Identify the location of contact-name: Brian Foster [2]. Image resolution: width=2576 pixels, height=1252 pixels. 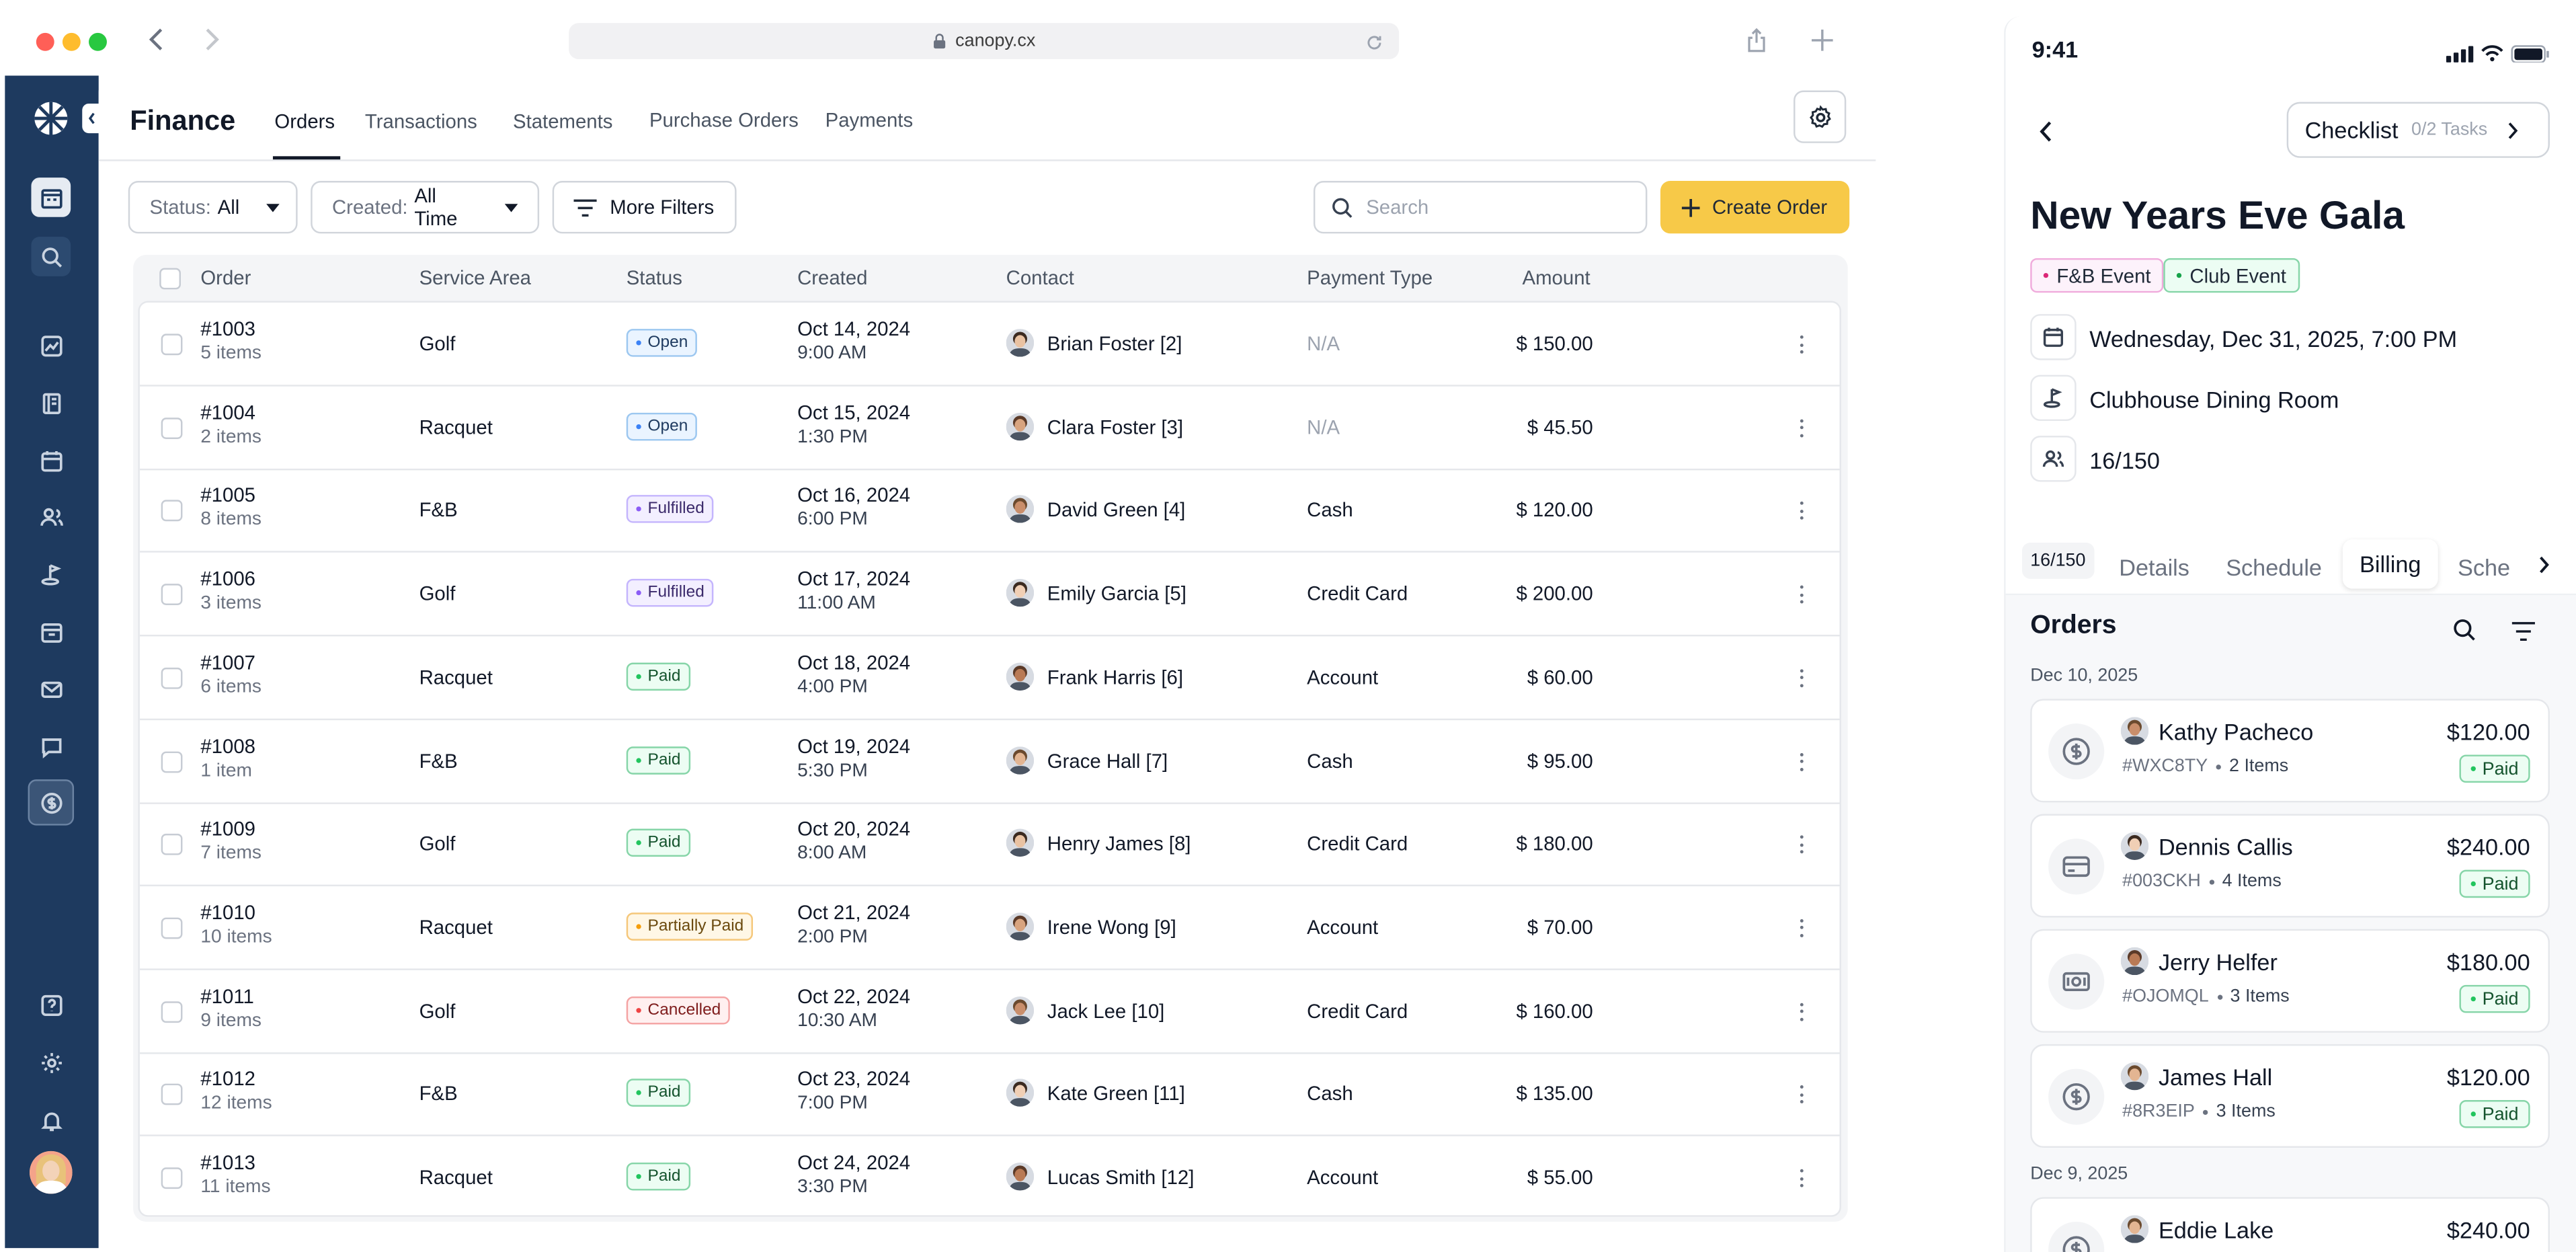
(1114, 344).